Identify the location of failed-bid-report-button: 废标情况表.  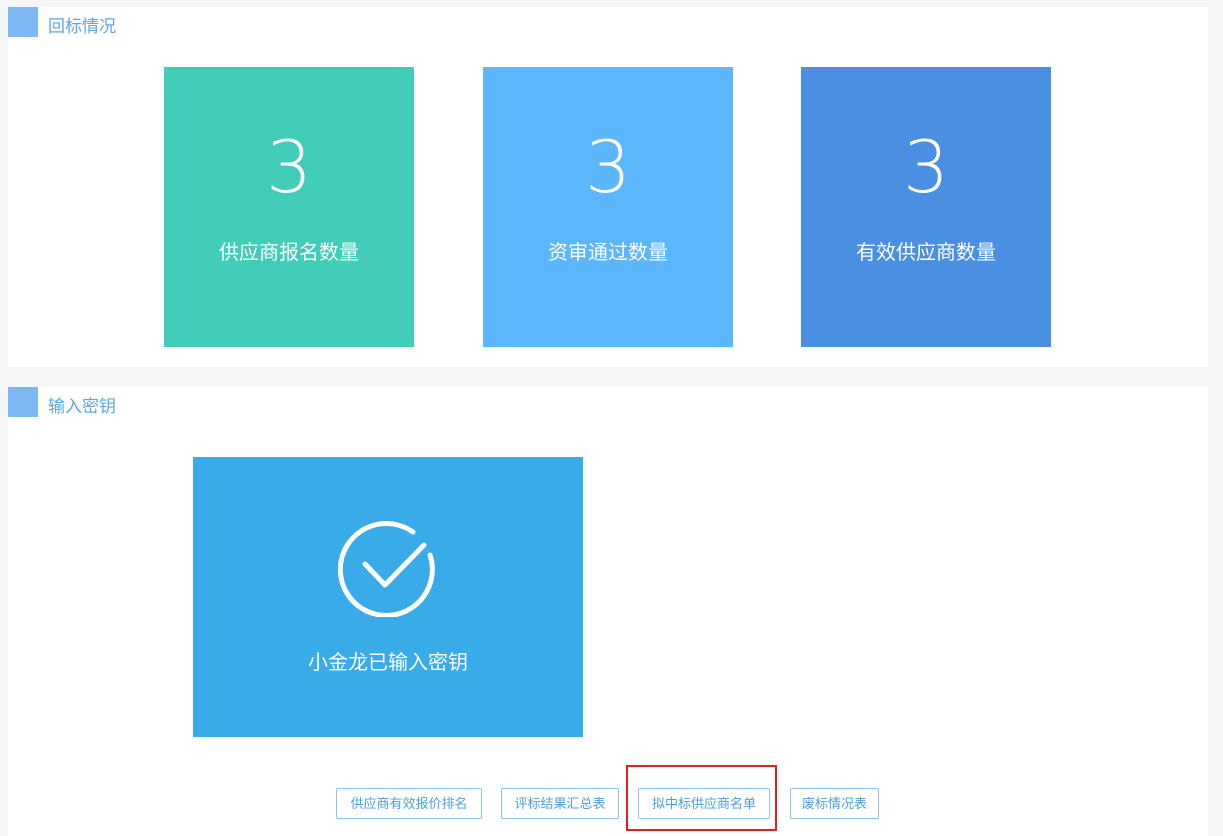
(834, 803).